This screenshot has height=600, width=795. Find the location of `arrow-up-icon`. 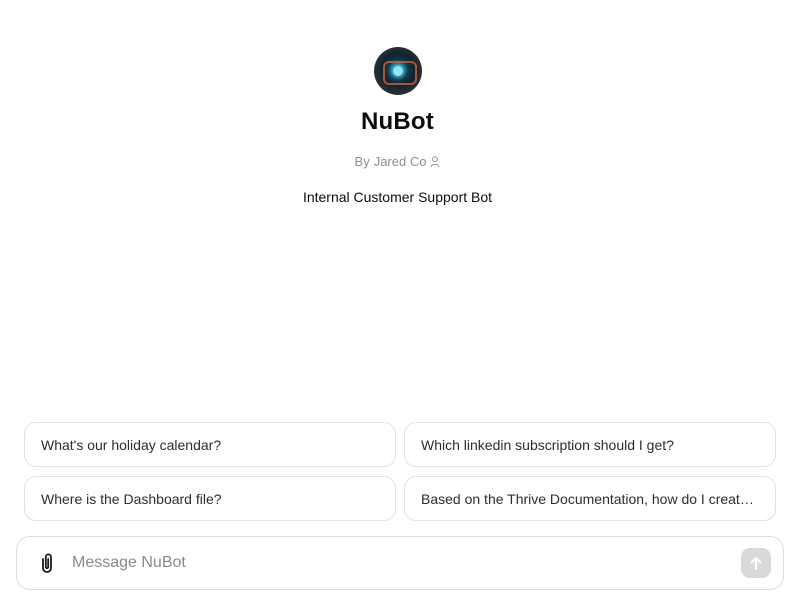

arrow-up-icon is located at coordinates (756, 563).